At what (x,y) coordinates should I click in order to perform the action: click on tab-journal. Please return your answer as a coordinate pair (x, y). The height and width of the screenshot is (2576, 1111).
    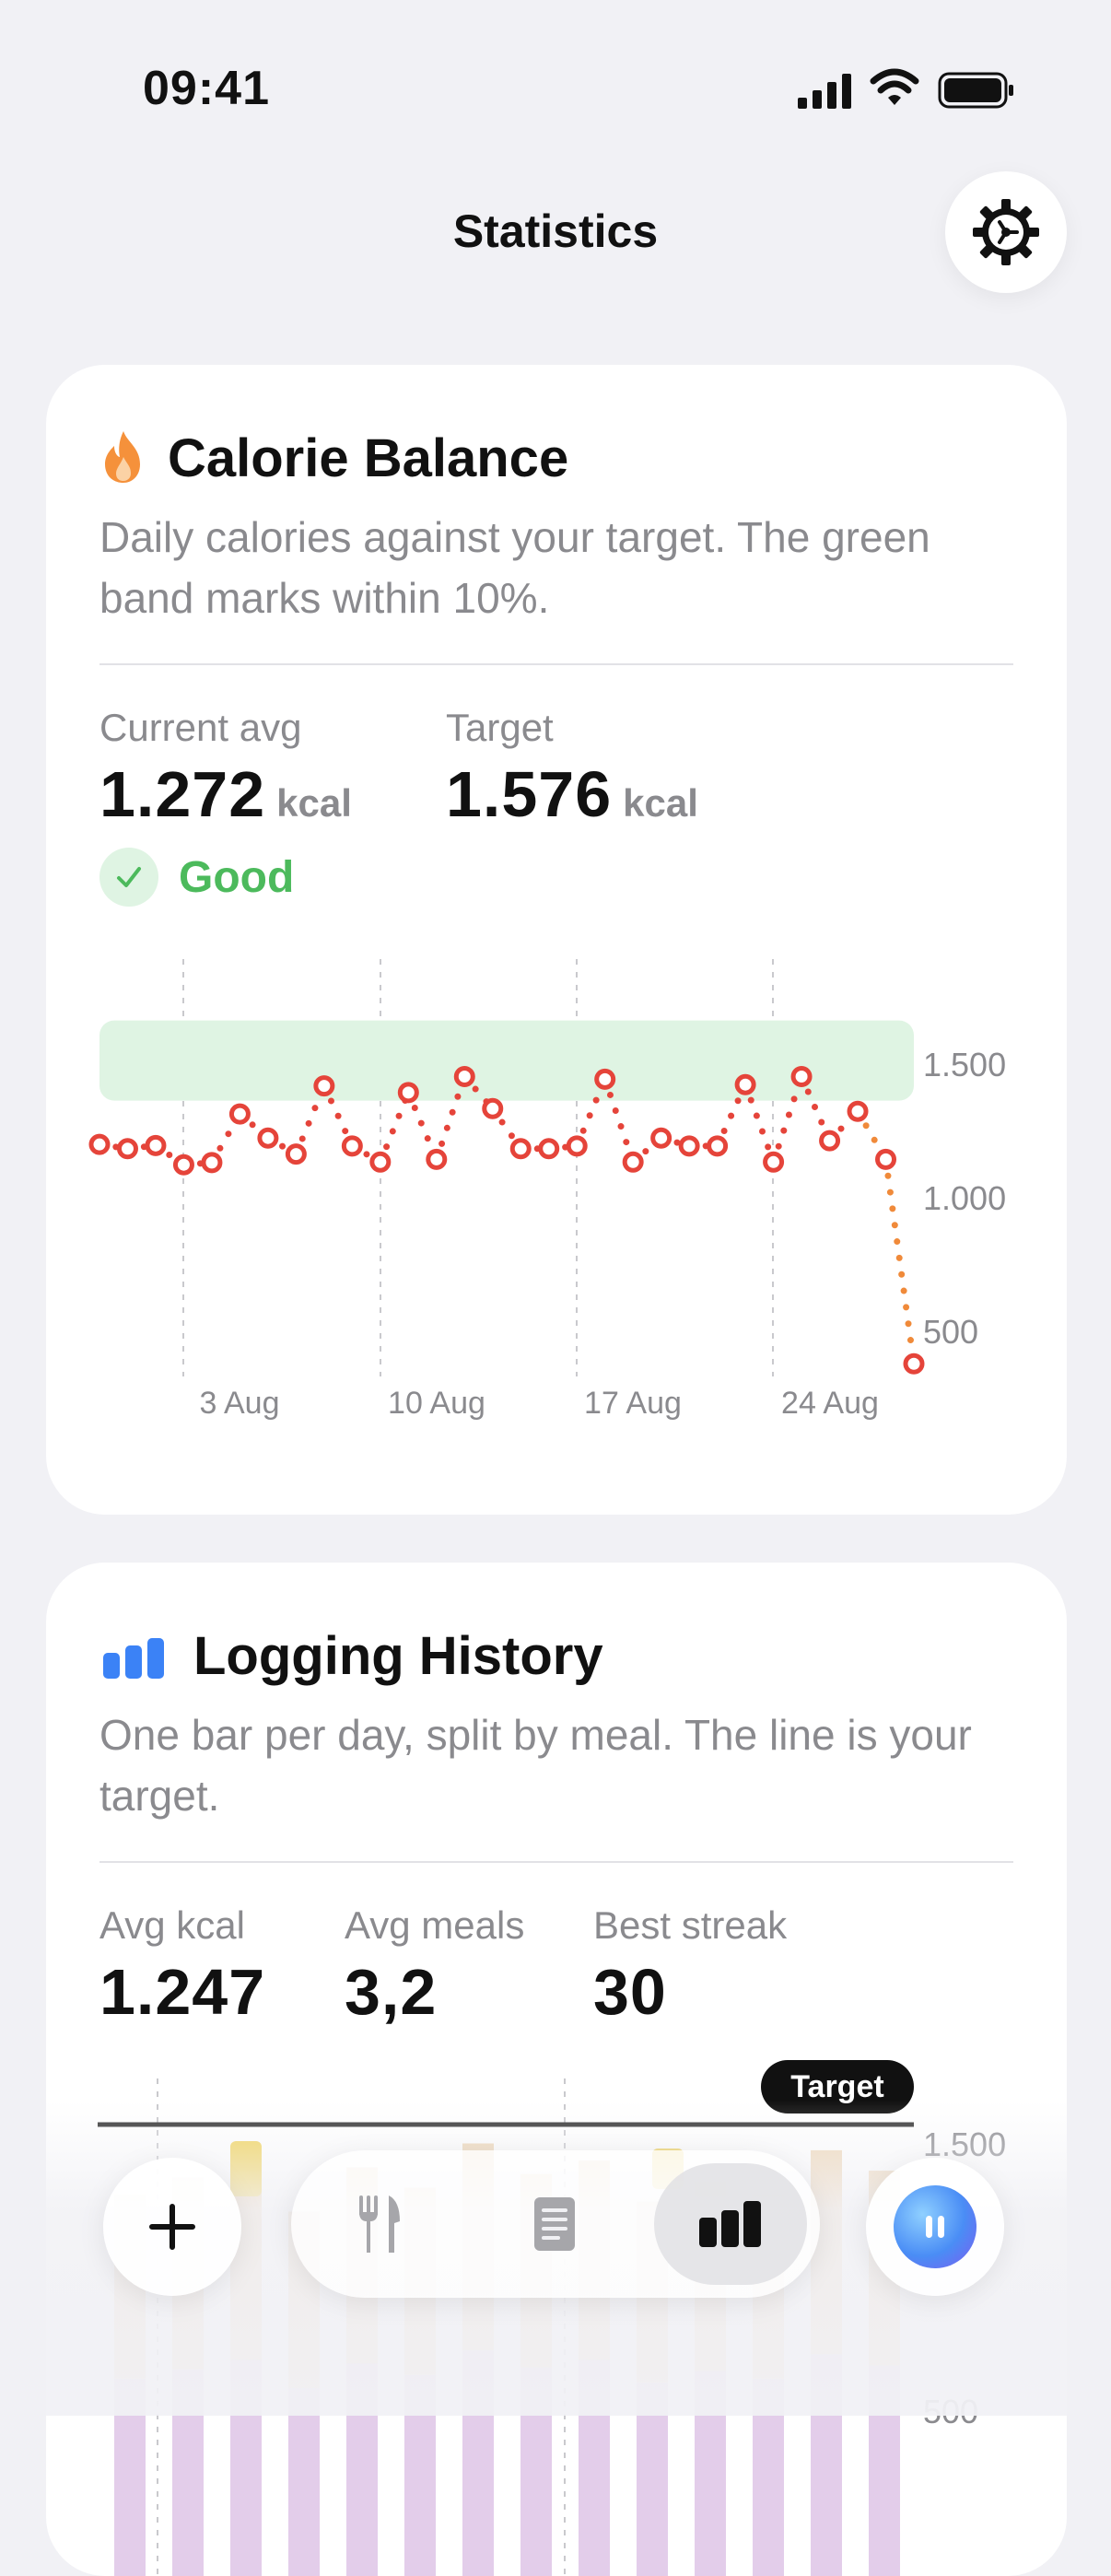
    Looking at the image, I should click on (555, 2224).